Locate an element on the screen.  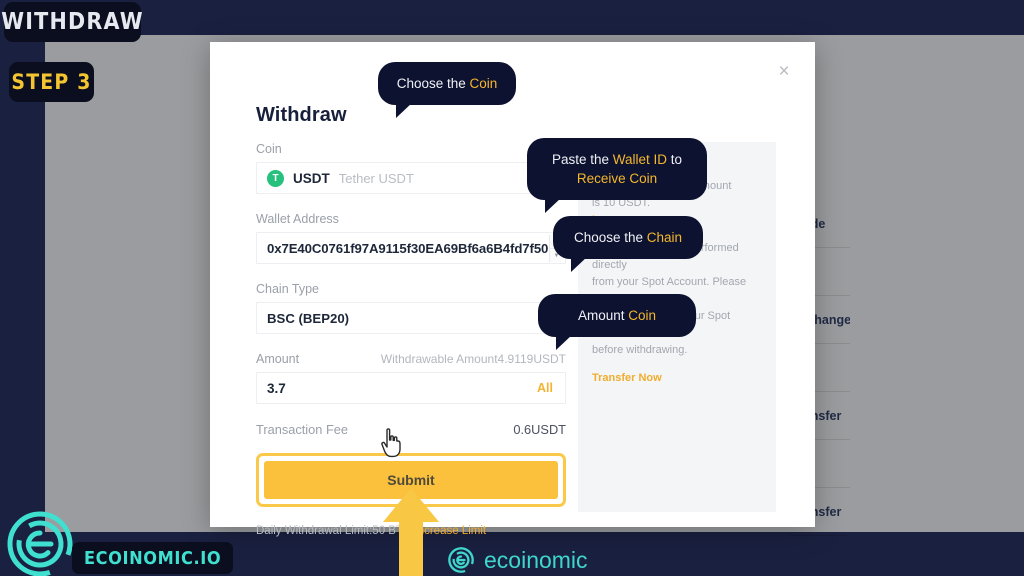
callout-amount-coin: Amount Coin is located at coordinates (617, 322).